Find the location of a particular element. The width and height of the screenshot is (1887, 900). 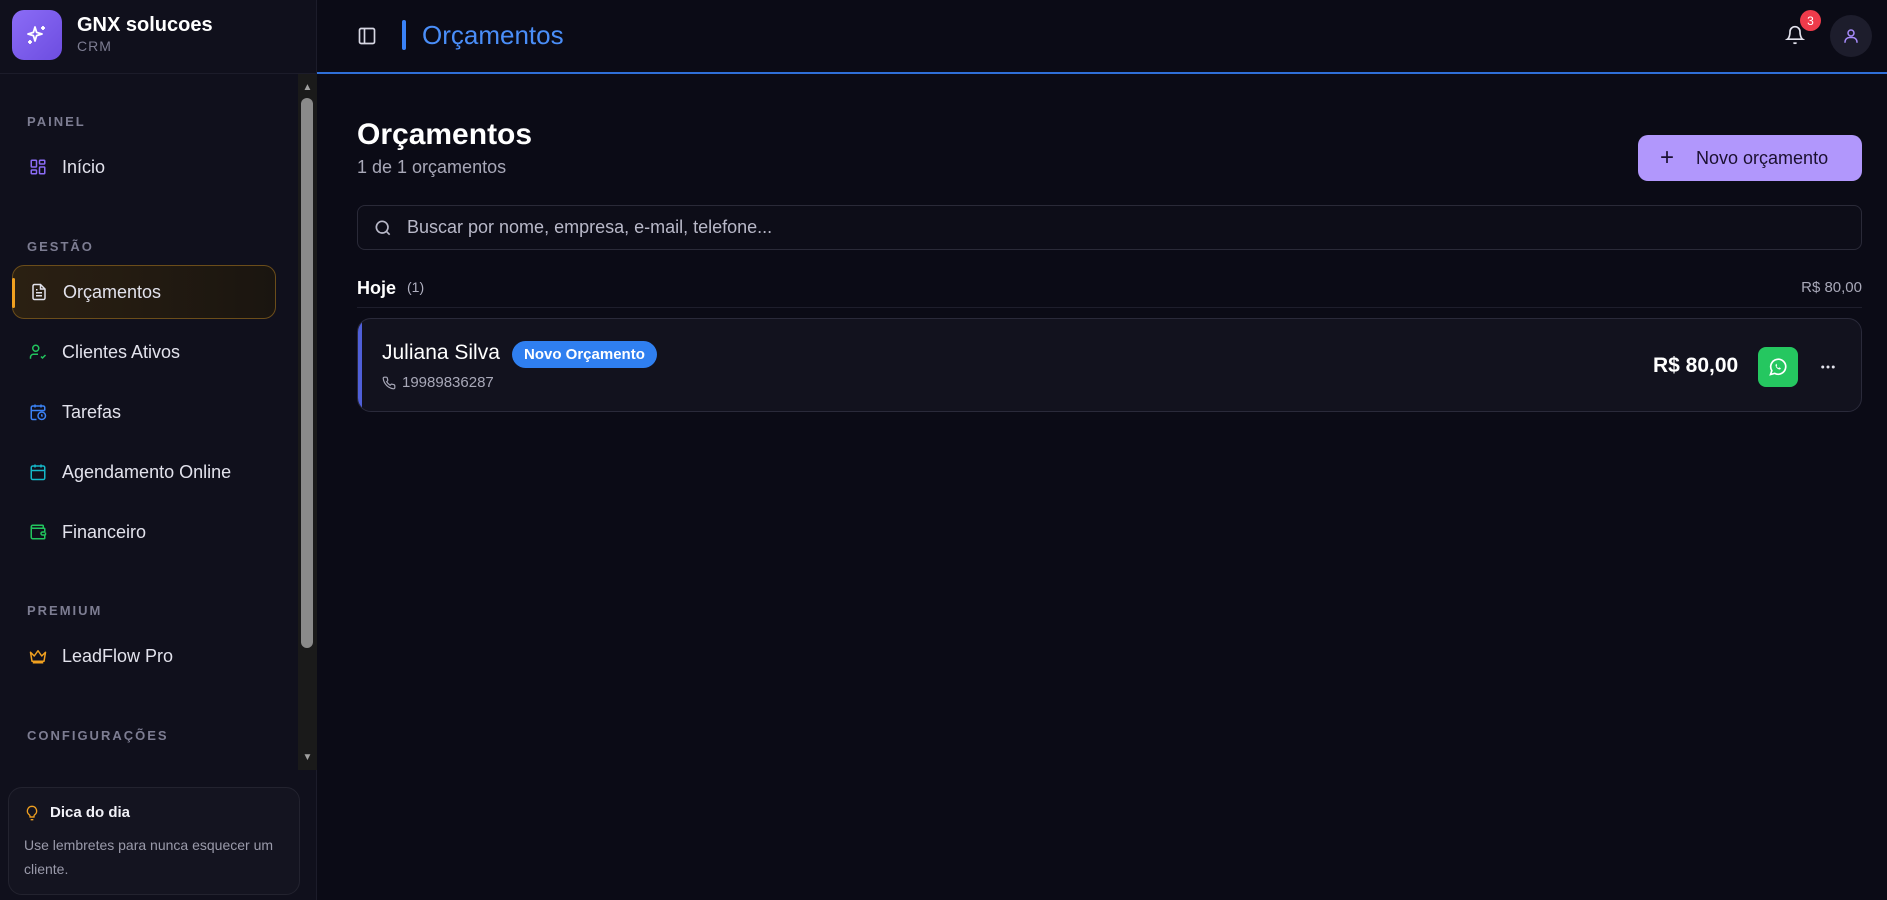

status-badge: Novo Orçamento is located at coordinates (584, 354).